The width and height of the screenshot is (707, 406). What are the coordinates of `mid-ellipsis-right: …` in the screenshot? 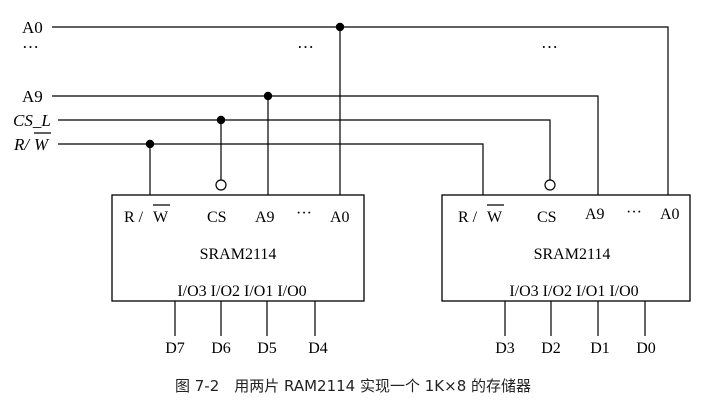 It's located at (549, 42).